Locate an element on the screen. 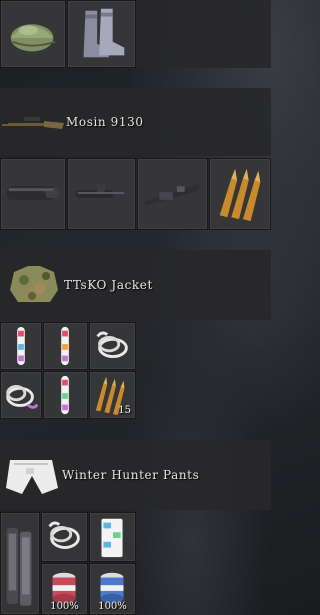 This screenshot has width=320, height=615. rifle-icon is located at coordinates (33, 123).